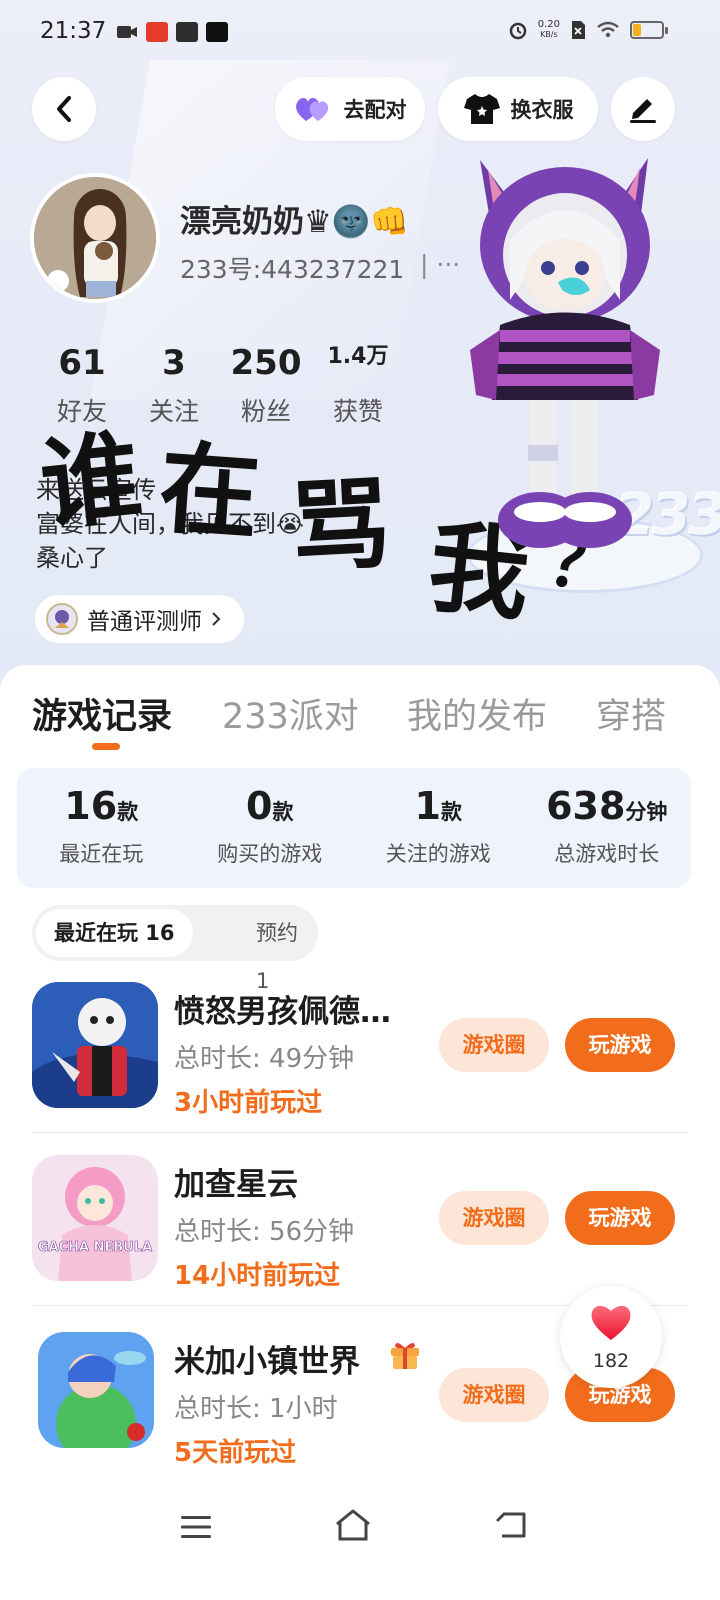  Describe the element at coordinates (440, 264) in the screenshot. I see `uid-more-button: | ···` at that location.